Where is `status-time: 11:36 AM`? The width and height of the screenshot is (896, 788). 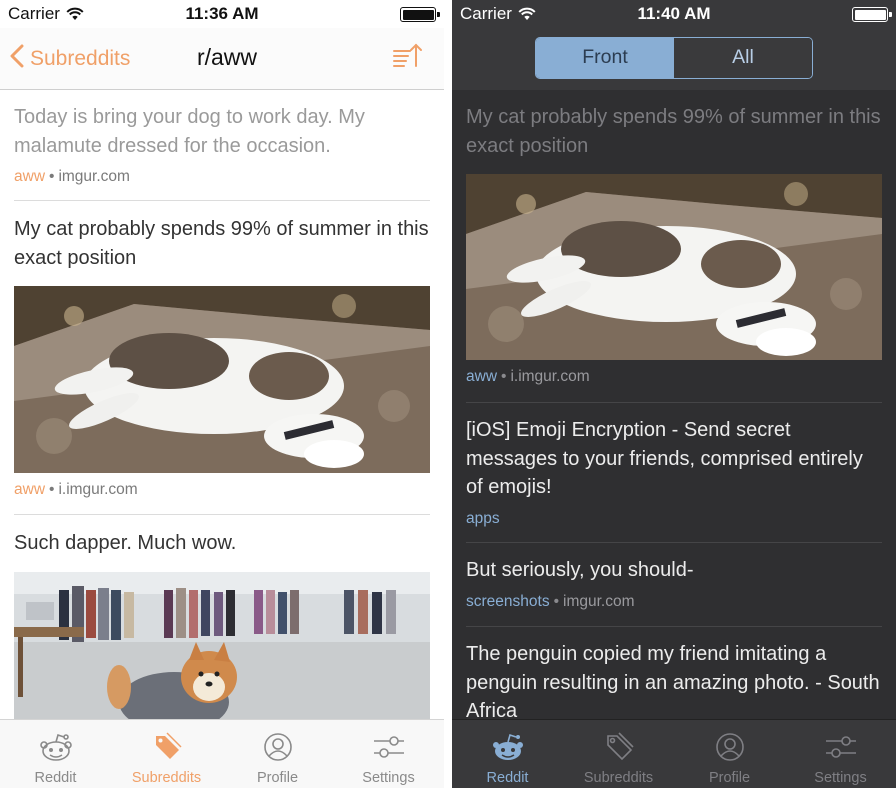
status-time: 11:36 AM is located at coordinates (222, 13).